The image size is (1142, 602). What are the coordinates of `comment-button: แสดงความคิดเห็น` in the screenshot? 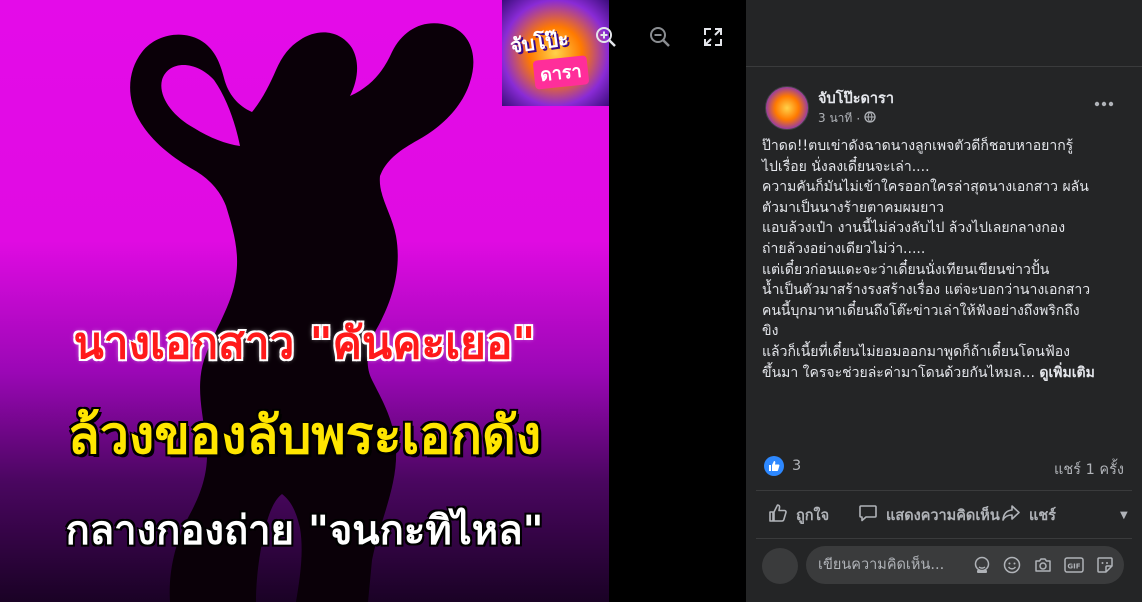 It's located at (929, 515).